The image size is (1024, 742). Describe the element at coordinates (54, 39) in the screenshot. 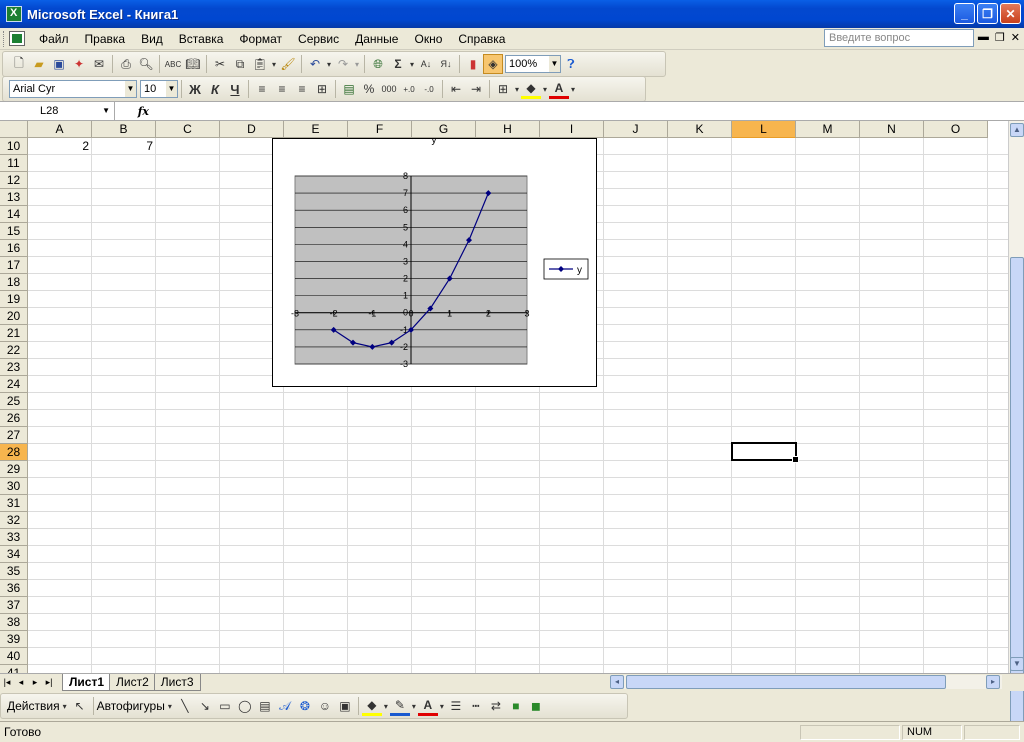

I see `menu-file: Файл` at that location.